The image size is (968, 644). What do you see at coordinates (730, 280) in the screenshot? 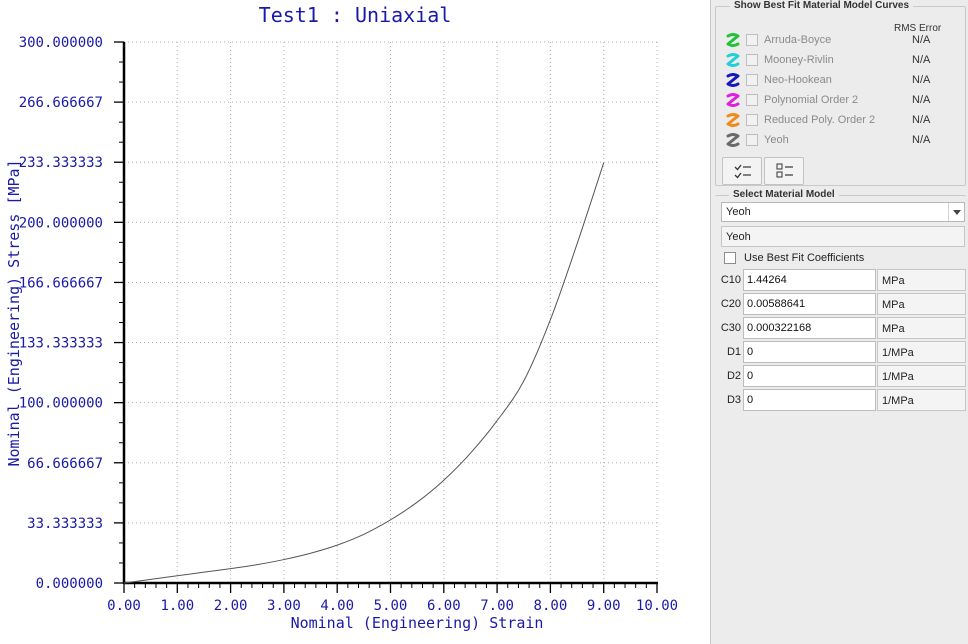
I see `coefficient-label: C10` at bounding box center [730, 280].